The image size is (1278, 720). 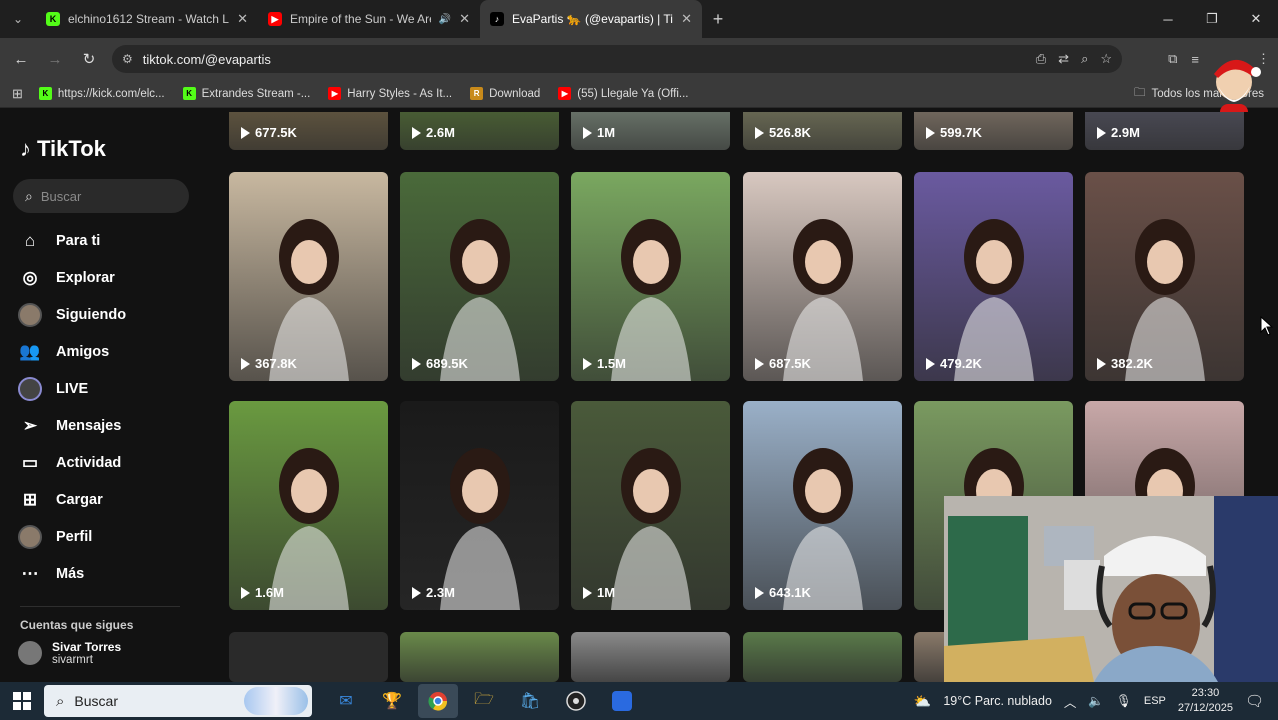 I want to click on sidebar-item-label: Mensajes, so click(x=89, y=425).